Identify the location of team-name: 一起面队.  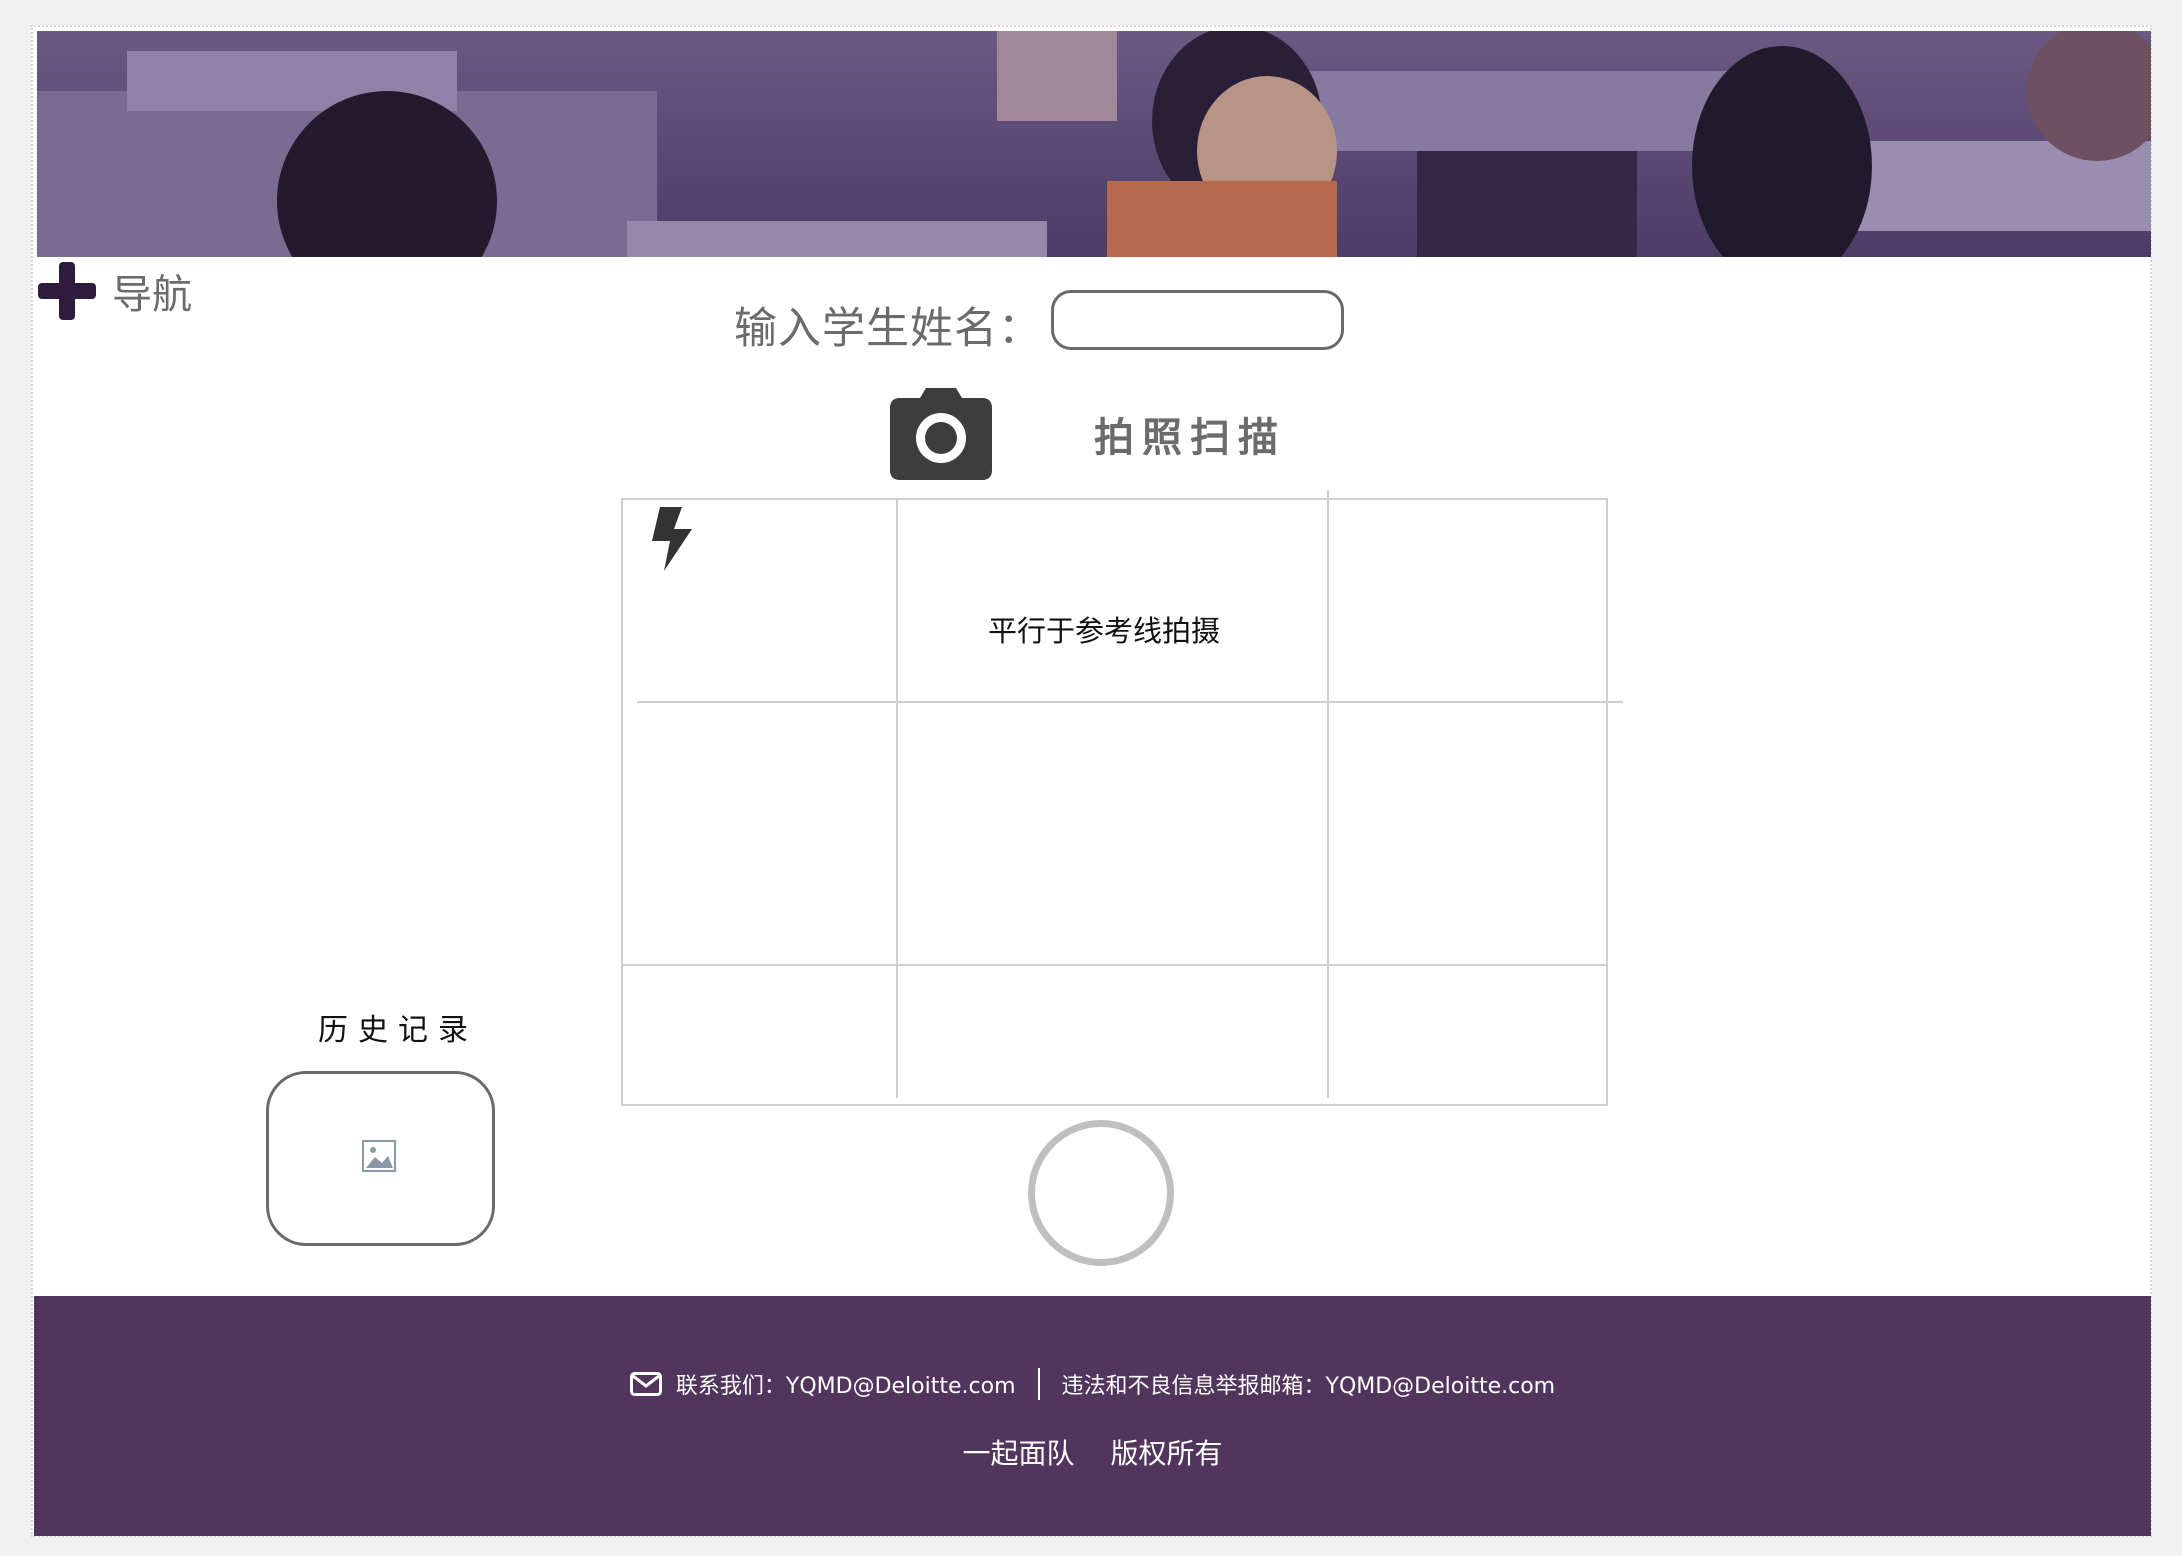
(1018, 1453).